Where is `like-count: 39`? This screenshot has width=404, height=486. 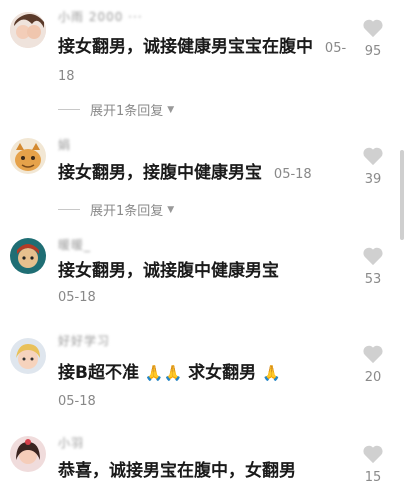 like-count: 39 is located at coordinates (373, 179).